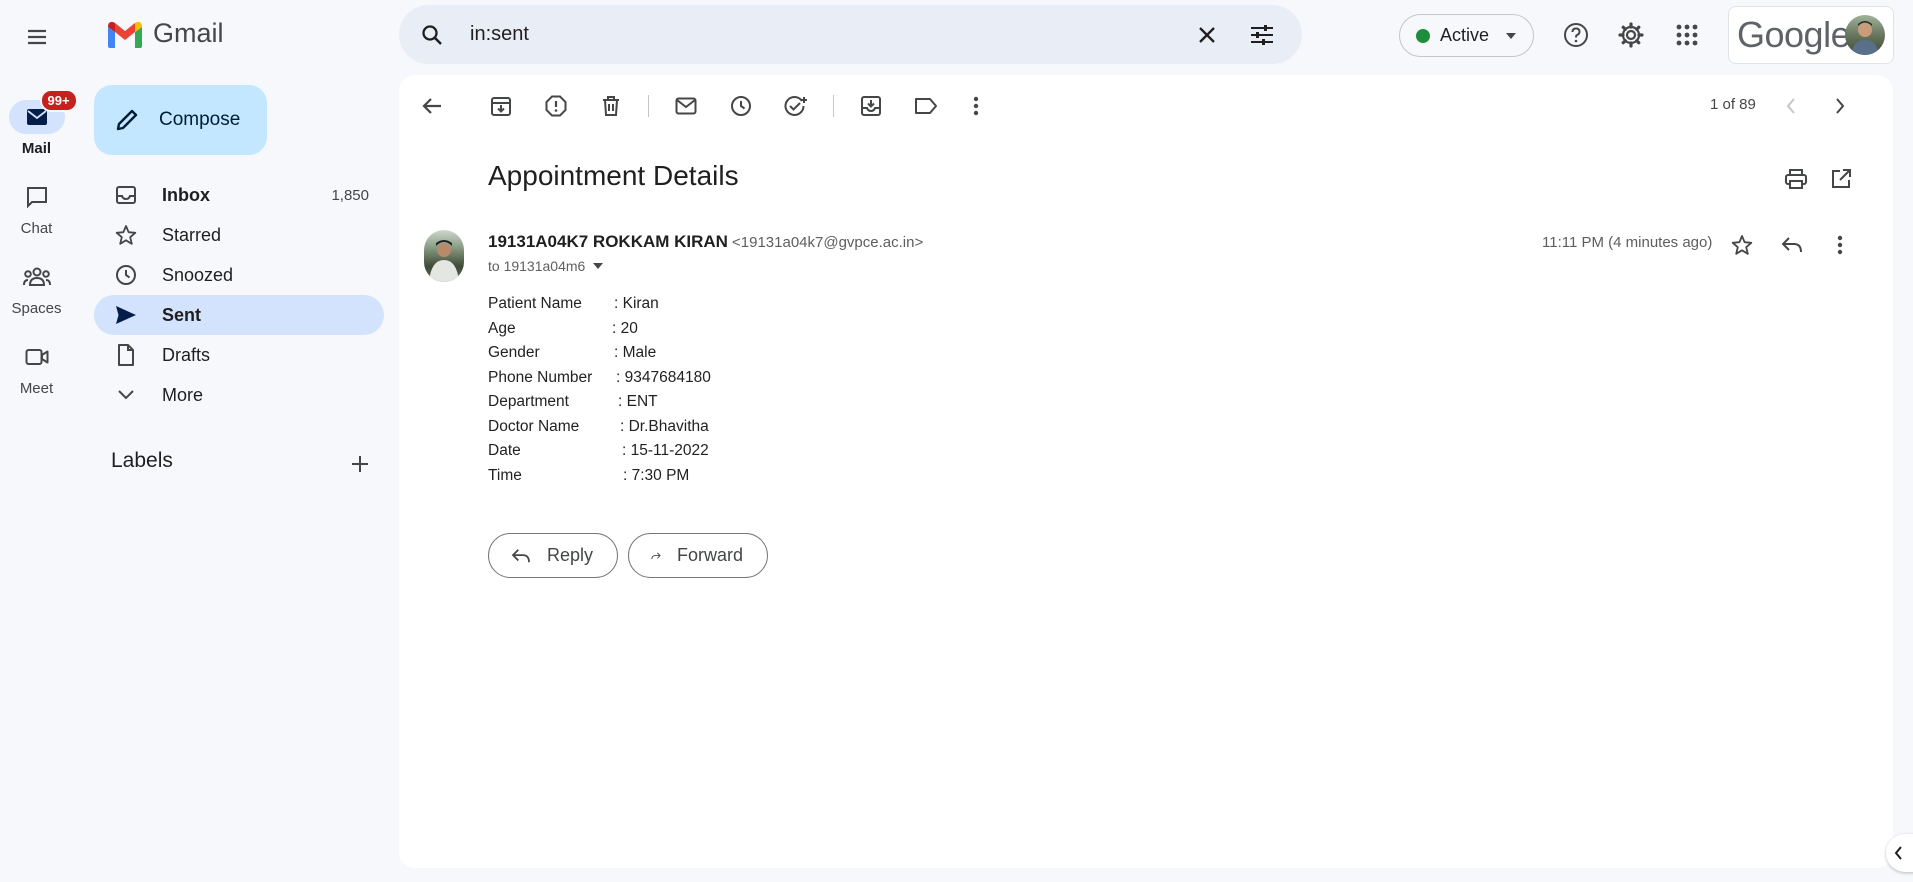  Describe the element at coordinates (976, 106) in the screenshot. I see `more-options-button` at that location.